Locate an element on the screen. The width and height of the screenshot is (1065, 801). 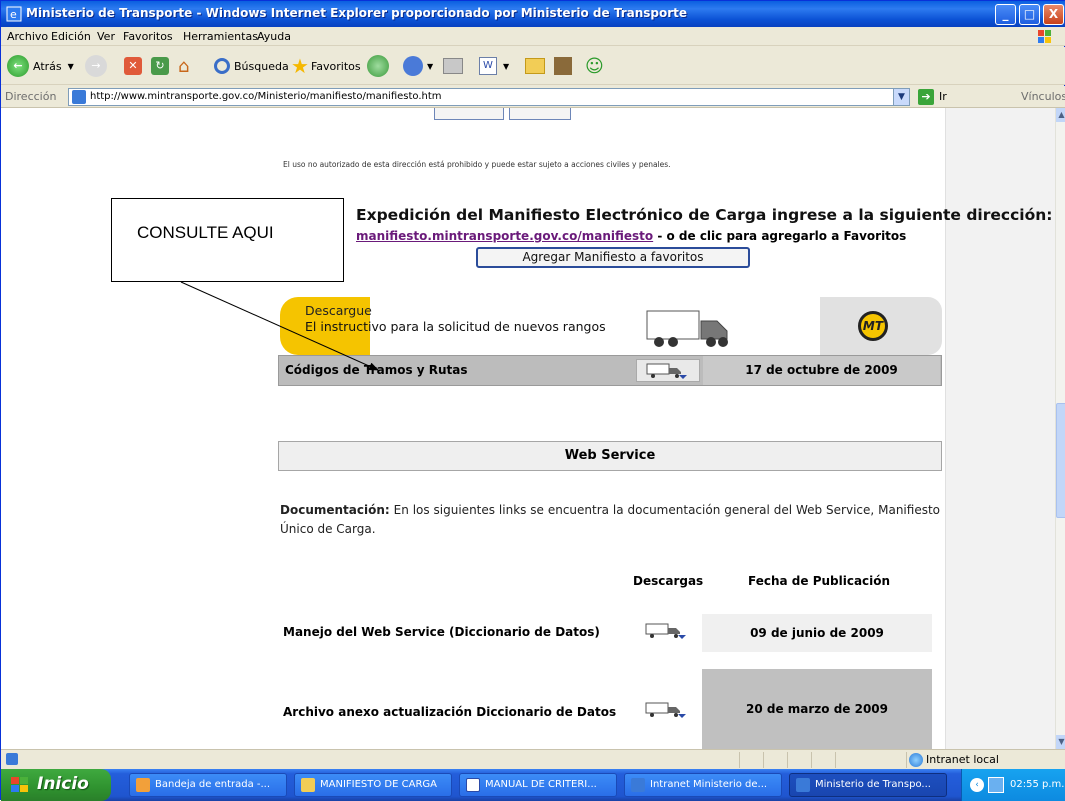
printer-icon is located at coordinates (453, 66).